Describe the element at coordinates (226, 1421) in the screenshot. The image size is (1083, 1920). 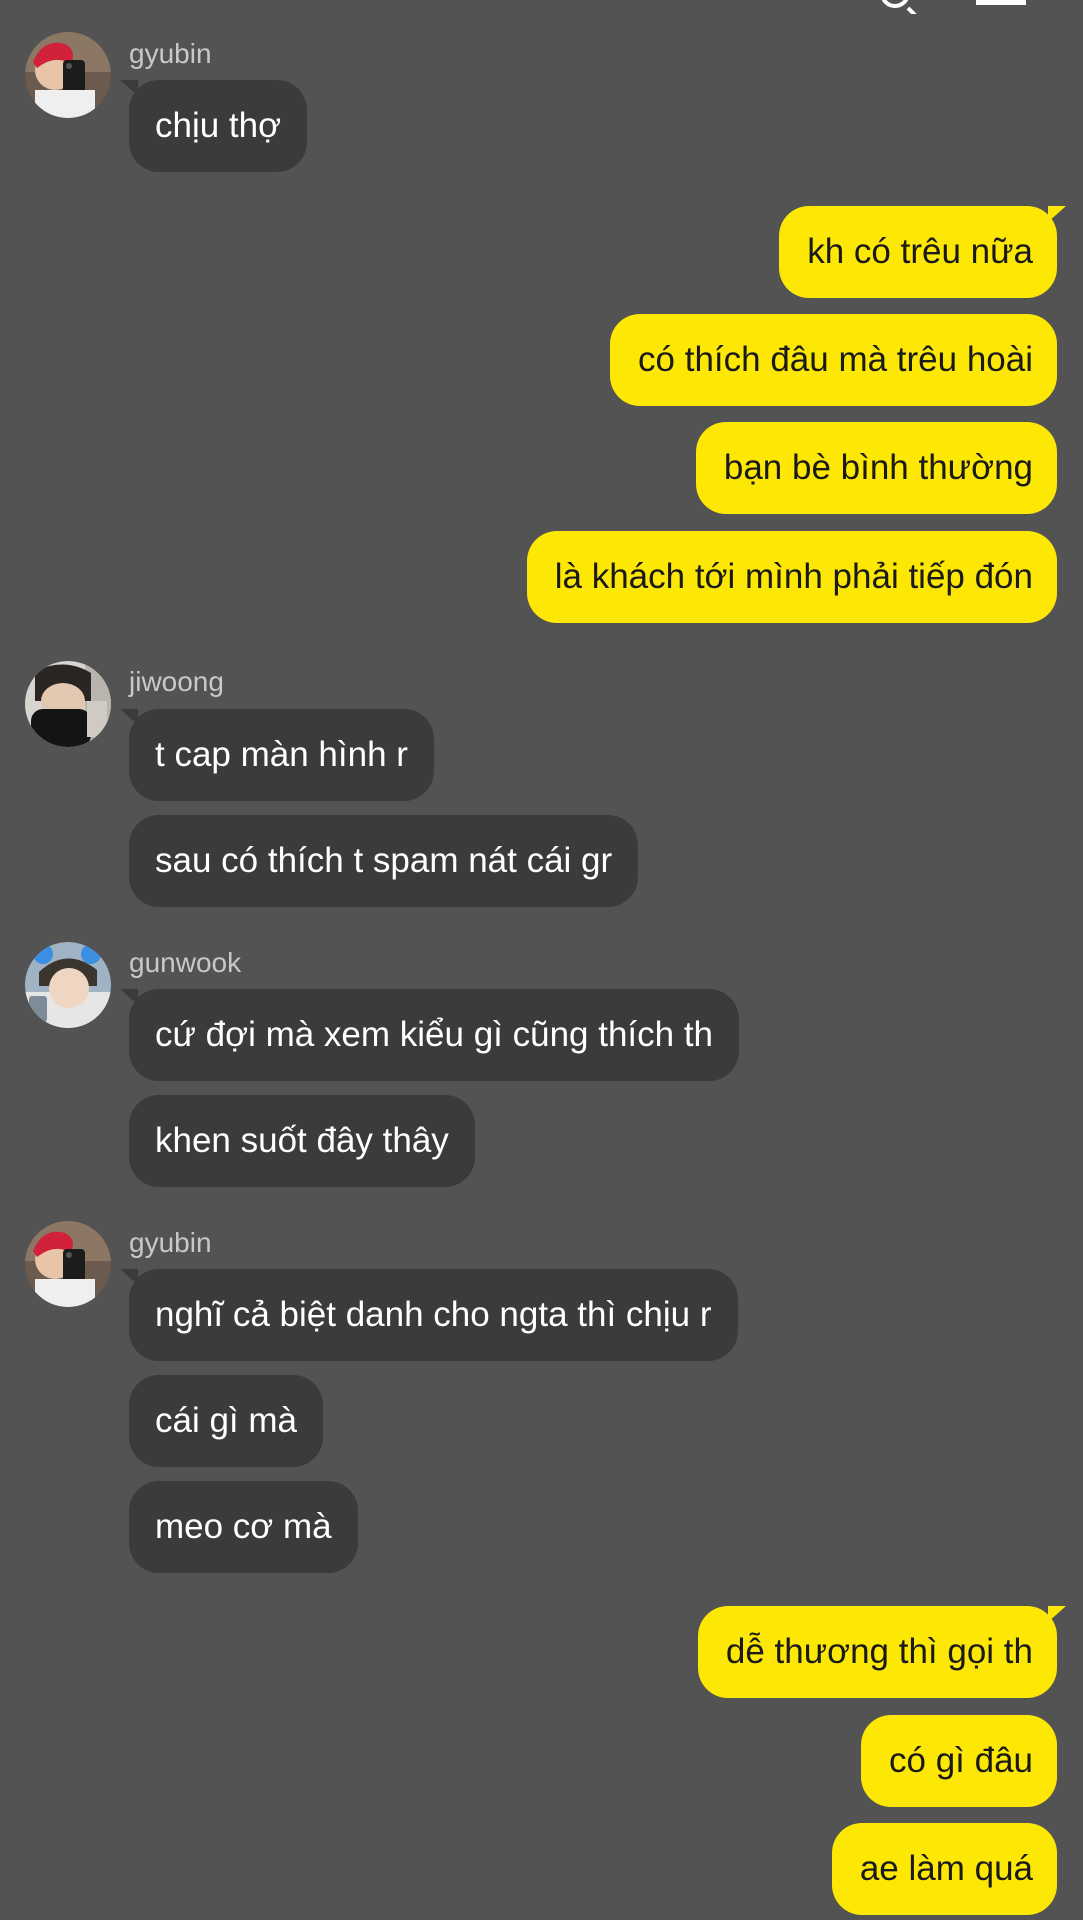
I see `message-bubble-incoming: cái gì mà` at that location.